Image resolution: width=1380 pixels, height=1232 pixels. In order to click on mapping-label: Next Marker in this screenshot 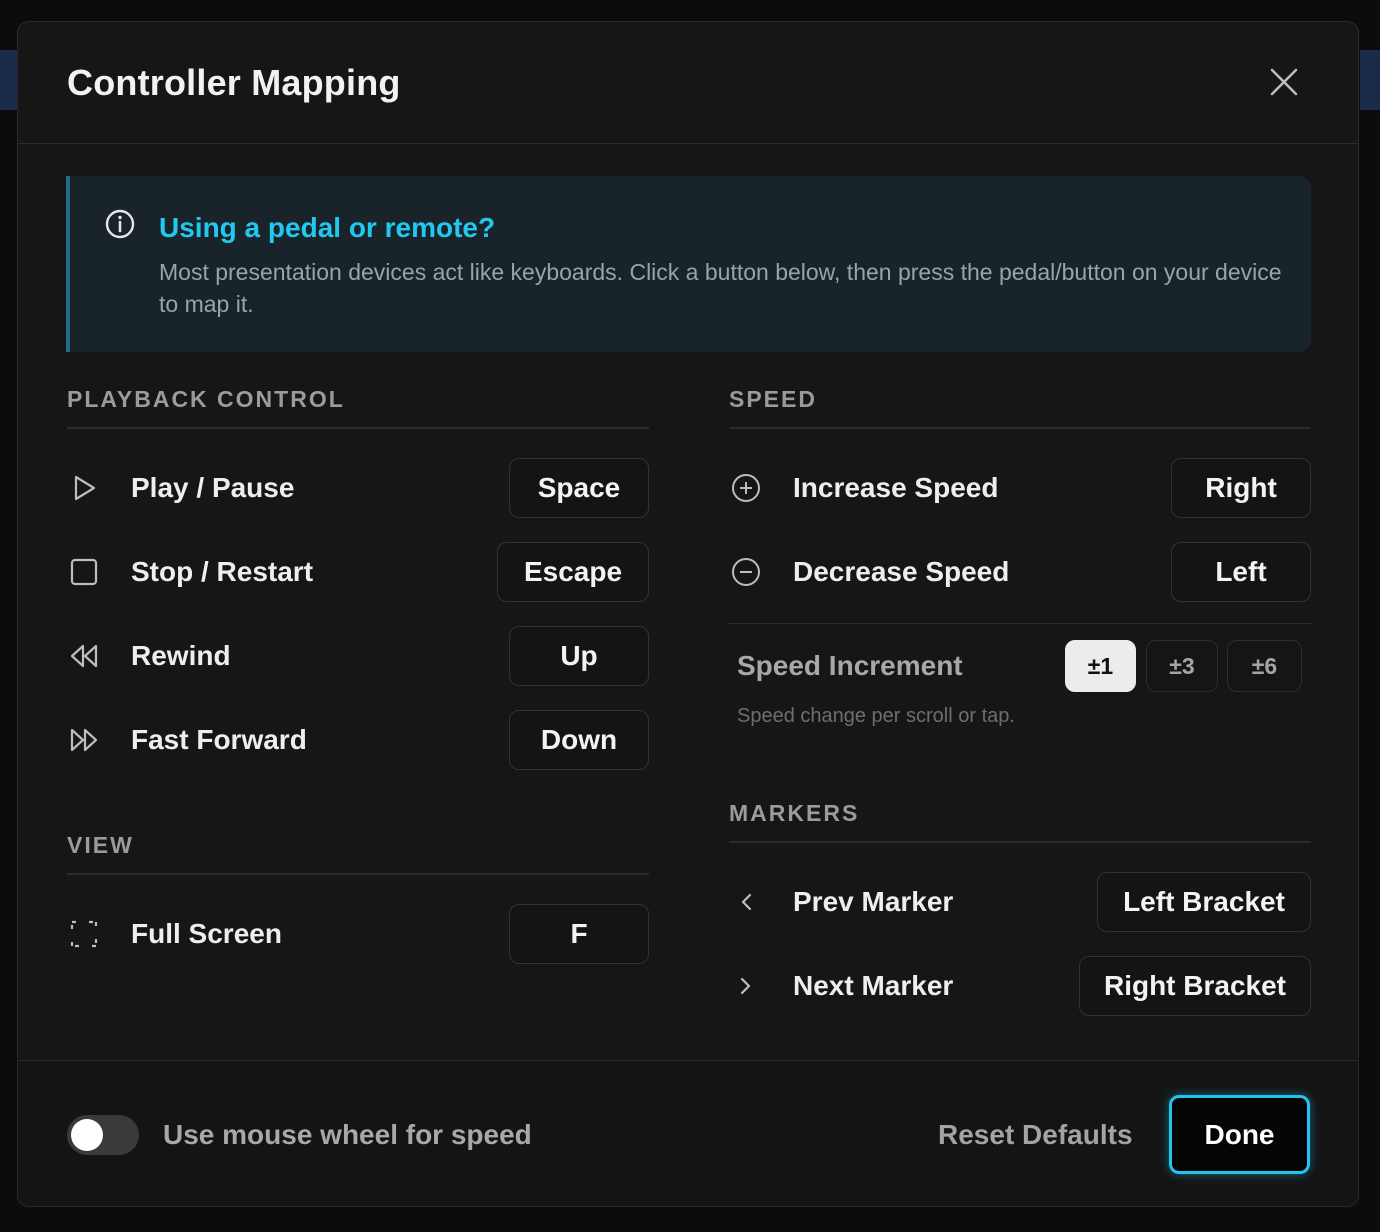, I will do `click(873, 985)`.